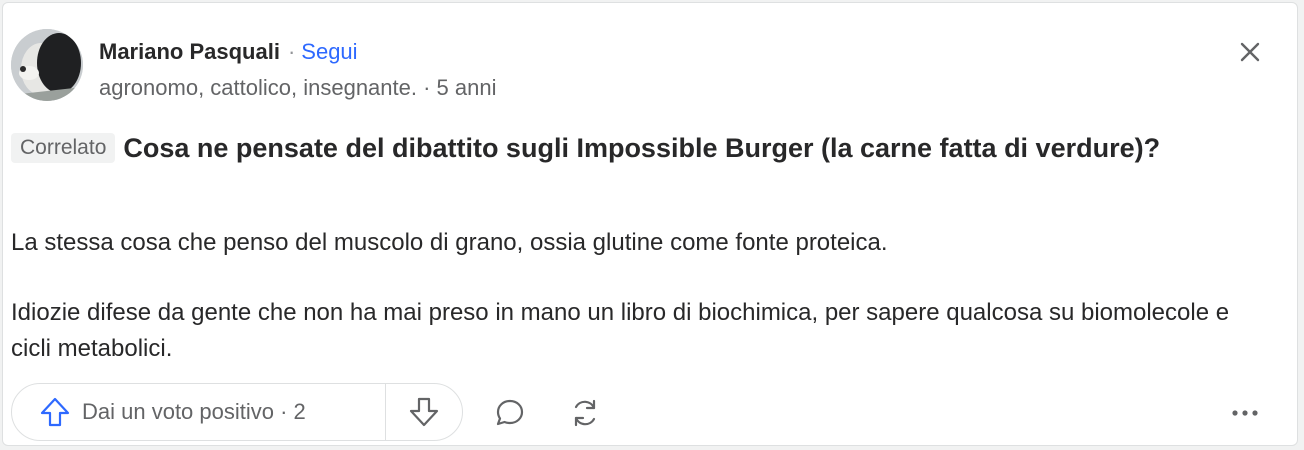  I want to click on upvote-button: Dai un voto positivo · 2, so click(199, 412).